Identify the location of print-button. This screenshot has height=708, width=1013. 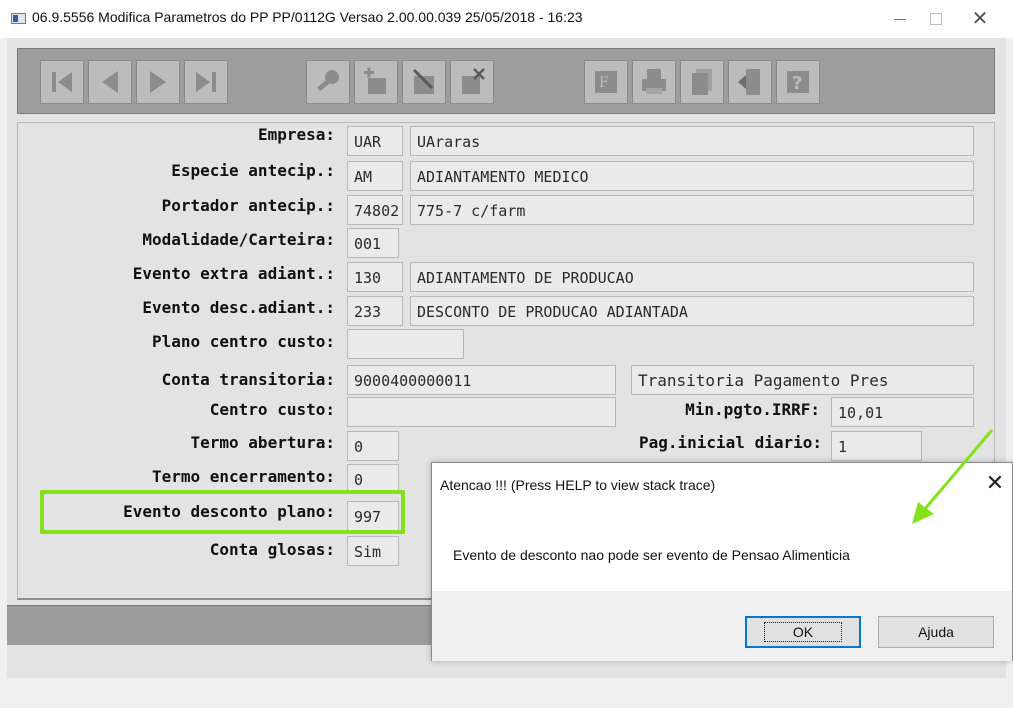
(654, 82).